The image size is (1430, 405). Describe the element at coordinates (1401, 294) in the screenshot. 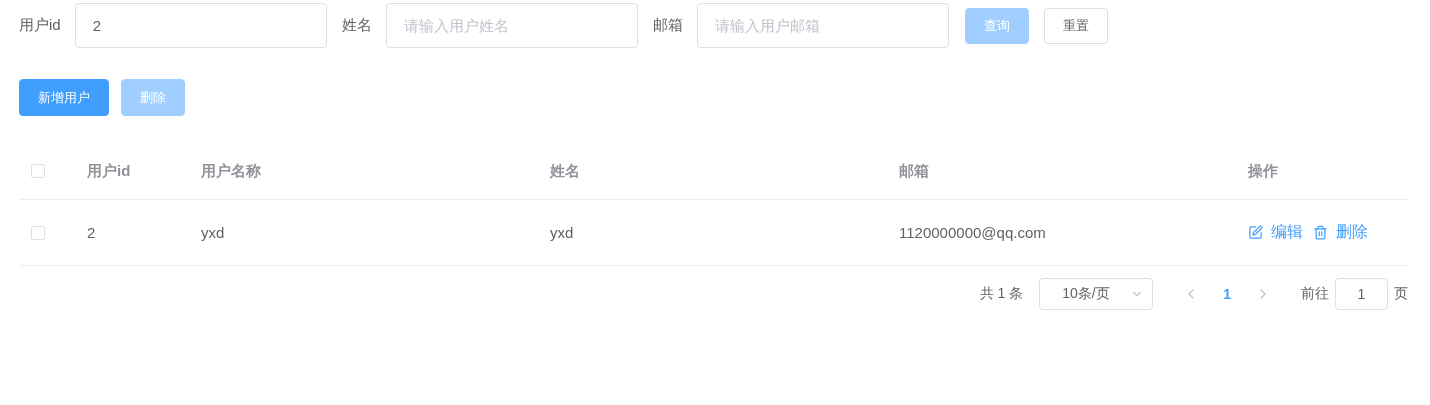

I see `page-suffix: 页` at that location.